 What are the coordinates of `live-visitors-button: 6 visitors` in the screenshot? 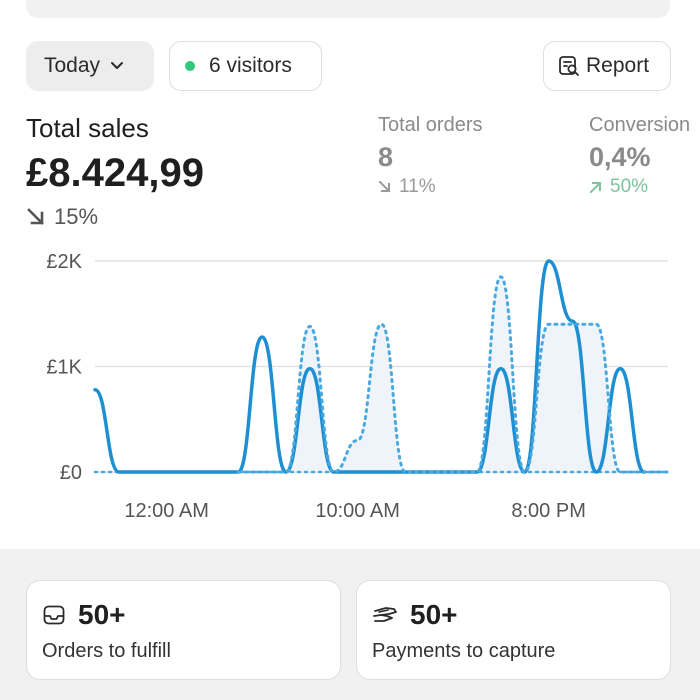 It's located at (245, 66).